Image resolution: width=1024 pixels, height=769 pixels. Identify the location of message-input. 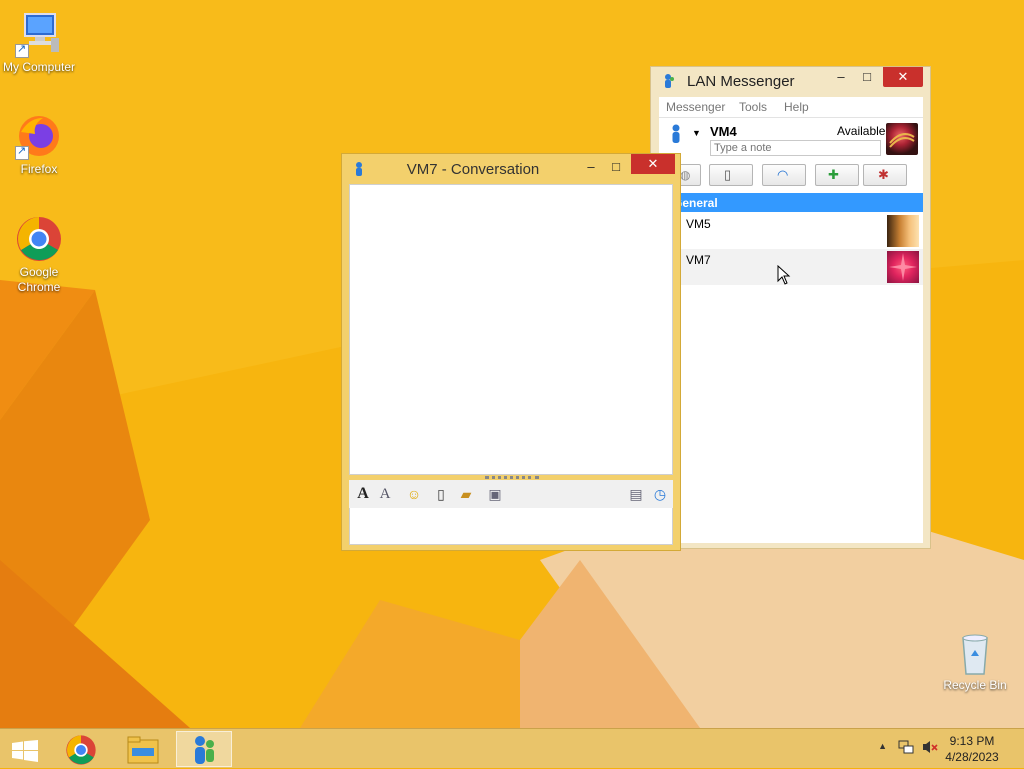
(511, 526).